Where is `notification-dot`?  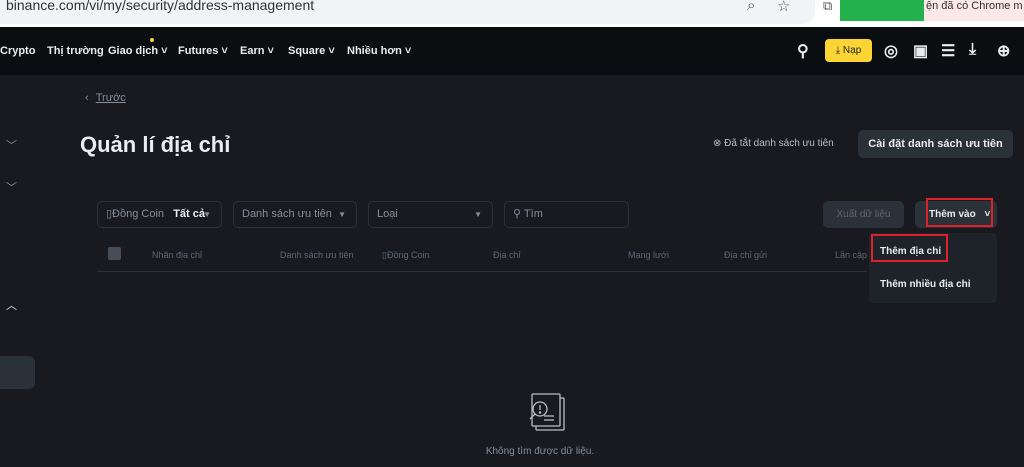 notification-dot is located at coordinates (152, 40).